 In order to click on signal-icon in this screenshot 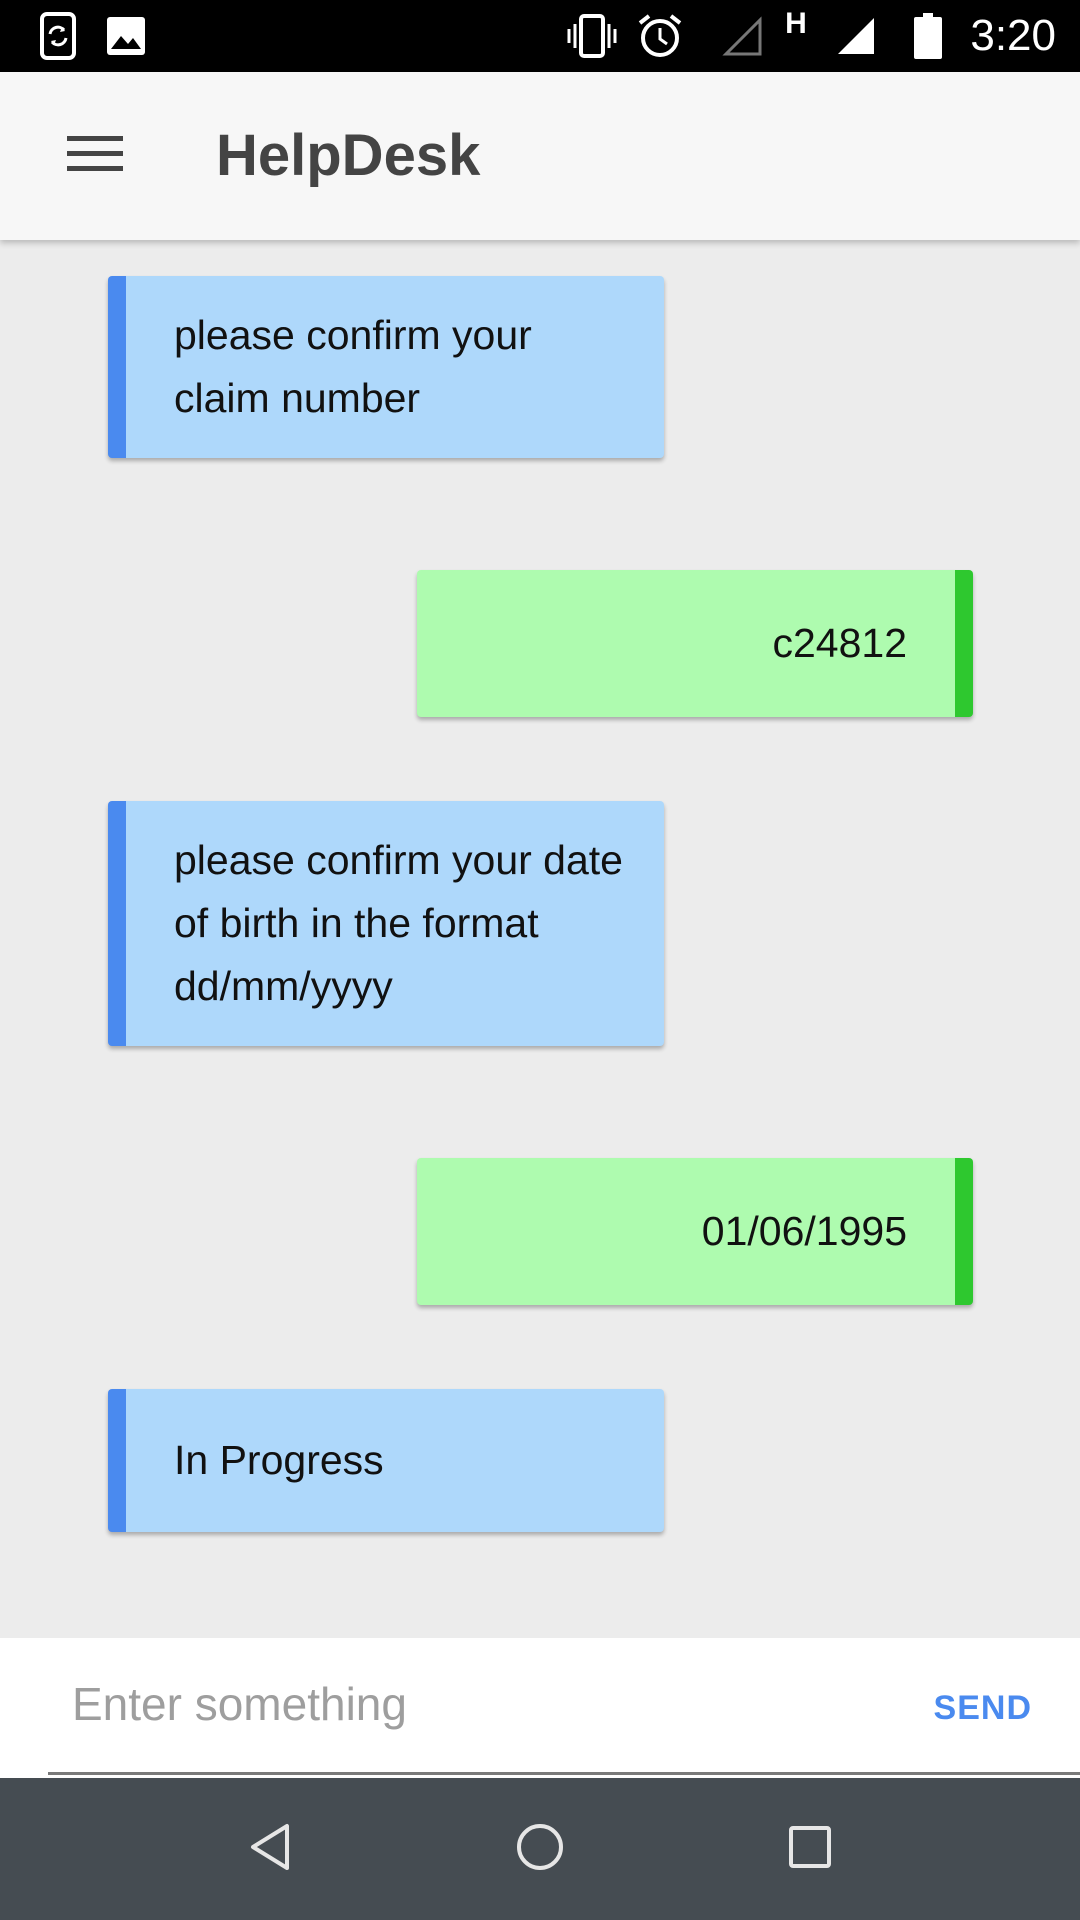, I will do `click(856, 36)`.